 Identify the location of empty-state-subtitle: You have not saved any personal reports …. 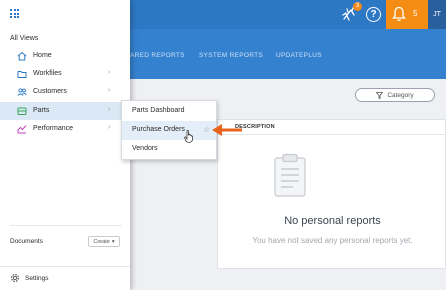
(332, 240).